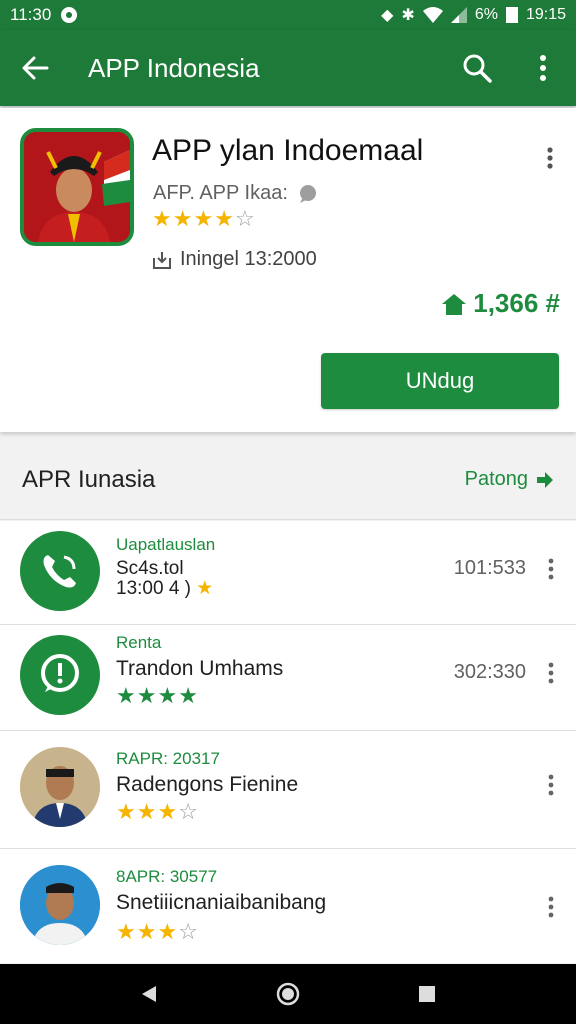  What do you see at coordinates (545, 479) in the screenshot?
I see `arrow-right-icon` at bounding box center [545, 479].